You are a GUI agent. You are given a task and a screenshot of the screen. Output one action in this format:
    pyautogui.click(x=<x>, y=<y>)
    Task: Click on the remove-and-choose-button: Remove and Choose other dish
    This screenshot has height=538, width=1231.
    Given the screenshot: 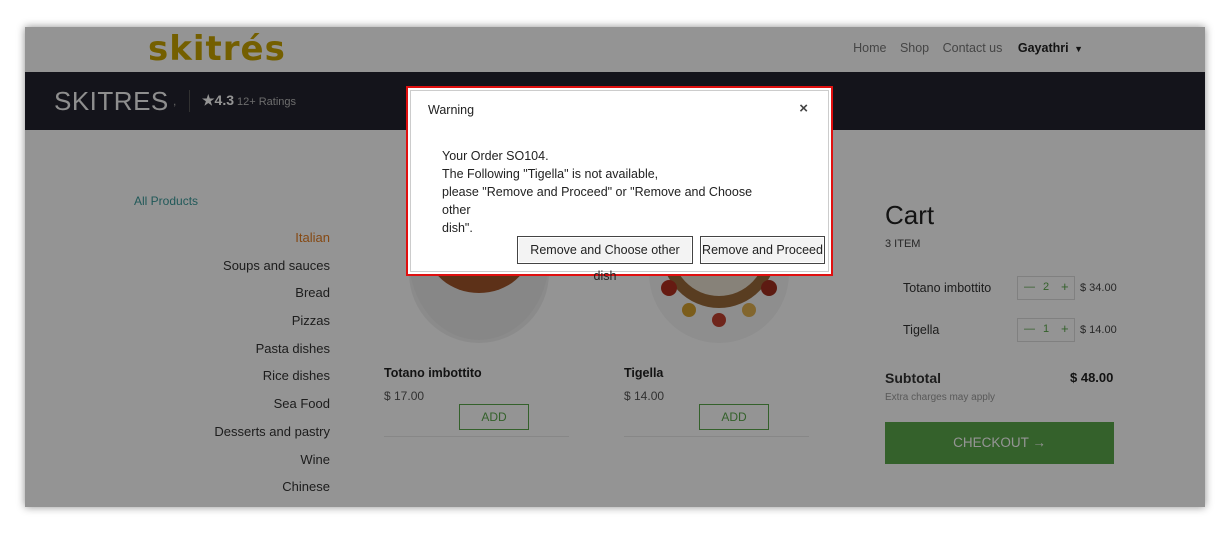 What is the action you would take?
    pyautogui.click(x=605, y=259)
    